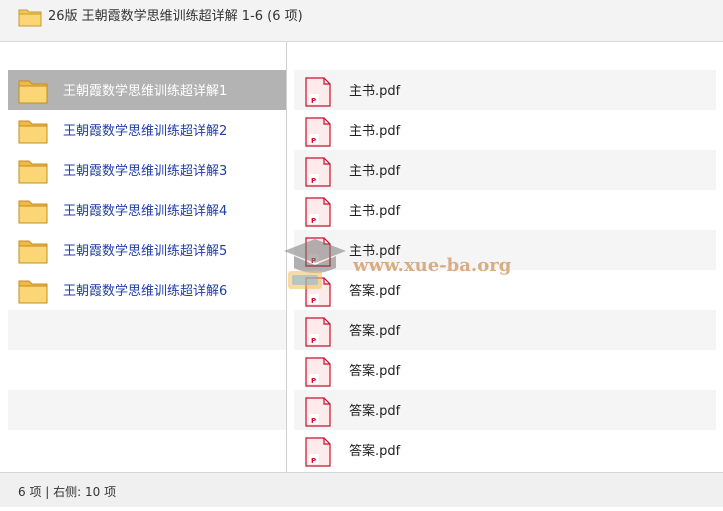 This screenshot has width=723, height=511. Describe the element at coordinates (361, 21) in the screenshot. I see `title-bar: 26版 王朝霞数学思维训练超详解 1-6 (6 项)` at that location.